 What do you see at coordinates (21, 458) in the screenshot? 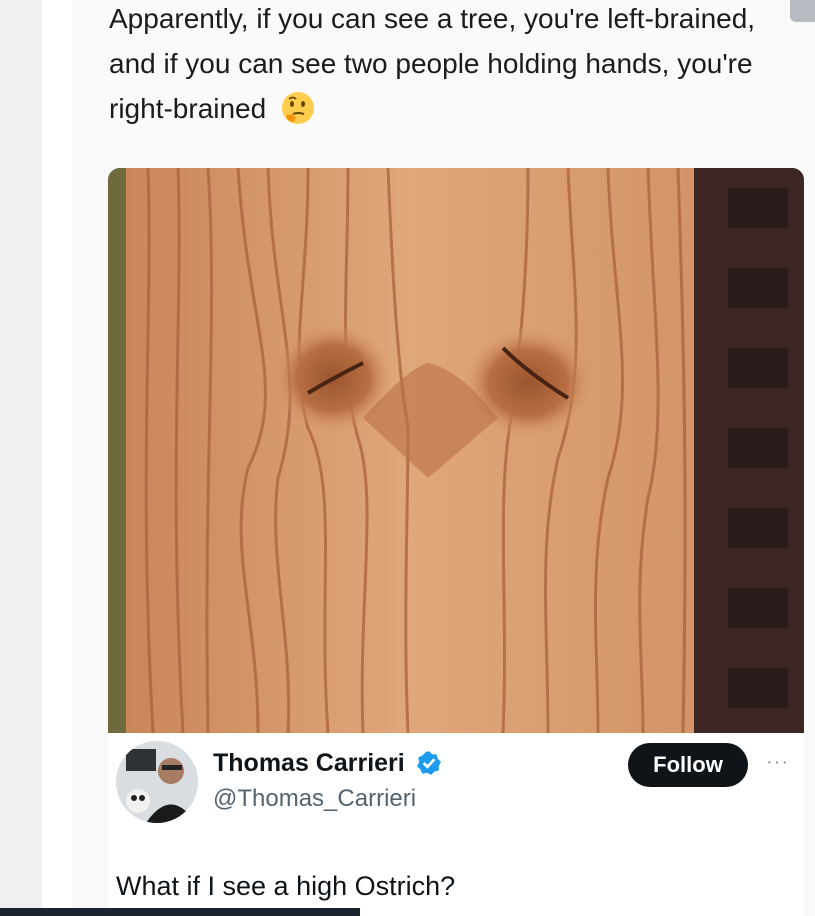
I see `page-left-margin` at bounding box center [21, 458].